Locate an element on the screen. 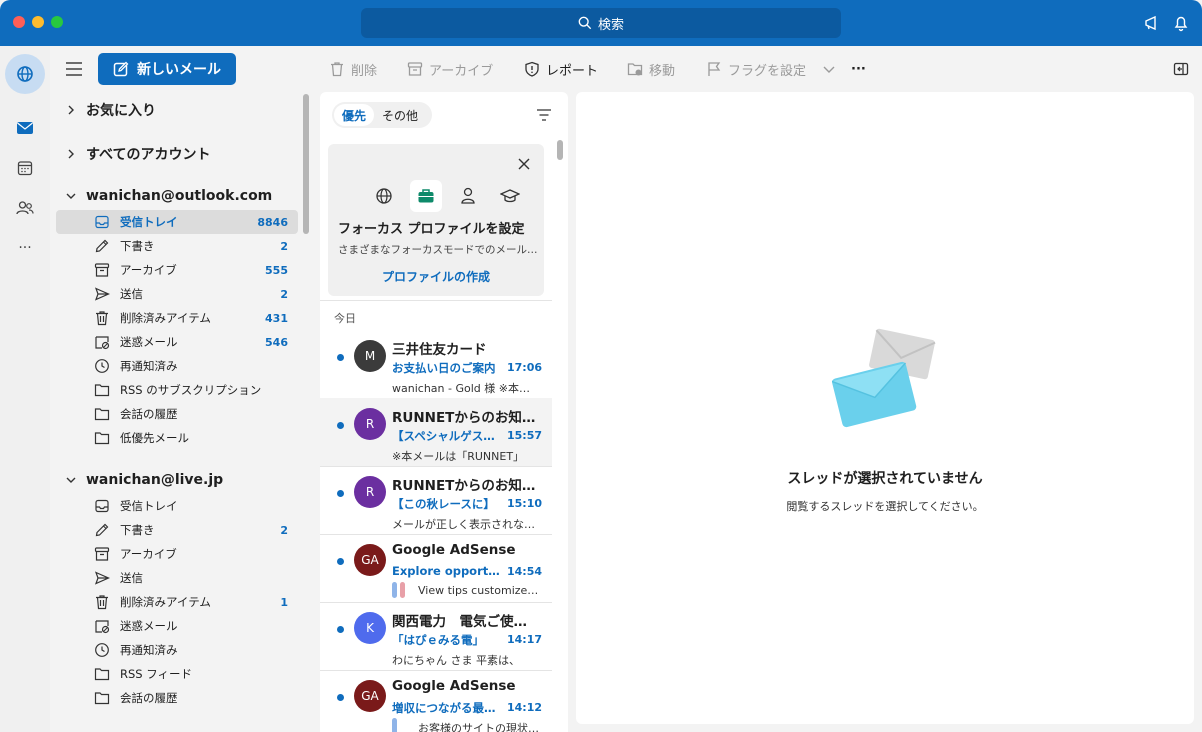 This screenshot has height=732, width=1202. flag-dropdown-button is located at coordinates (829, 69).